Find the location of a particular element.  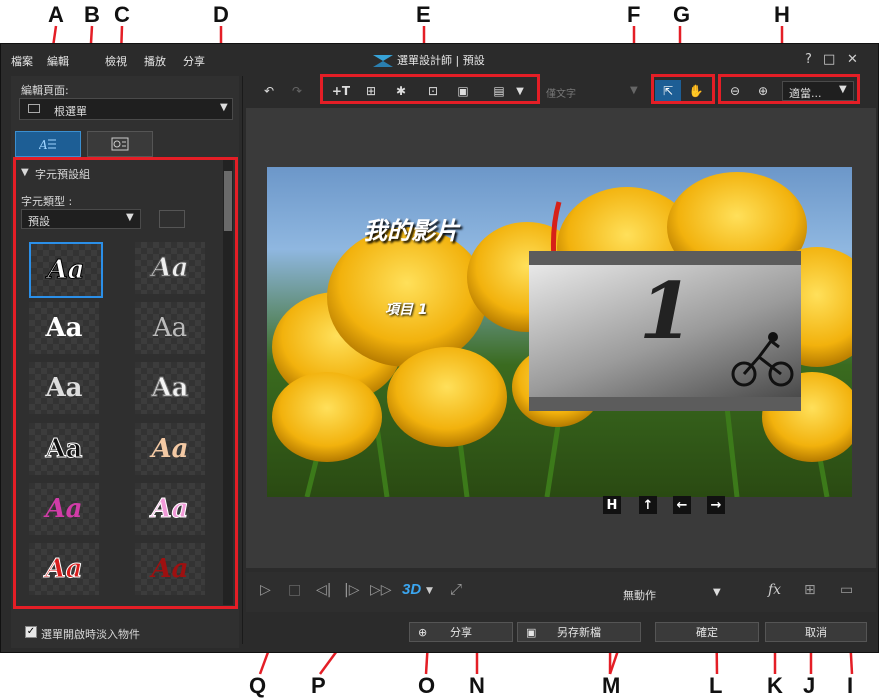

safe-zone-icon: ▭ is located at coordinates (846, 590).